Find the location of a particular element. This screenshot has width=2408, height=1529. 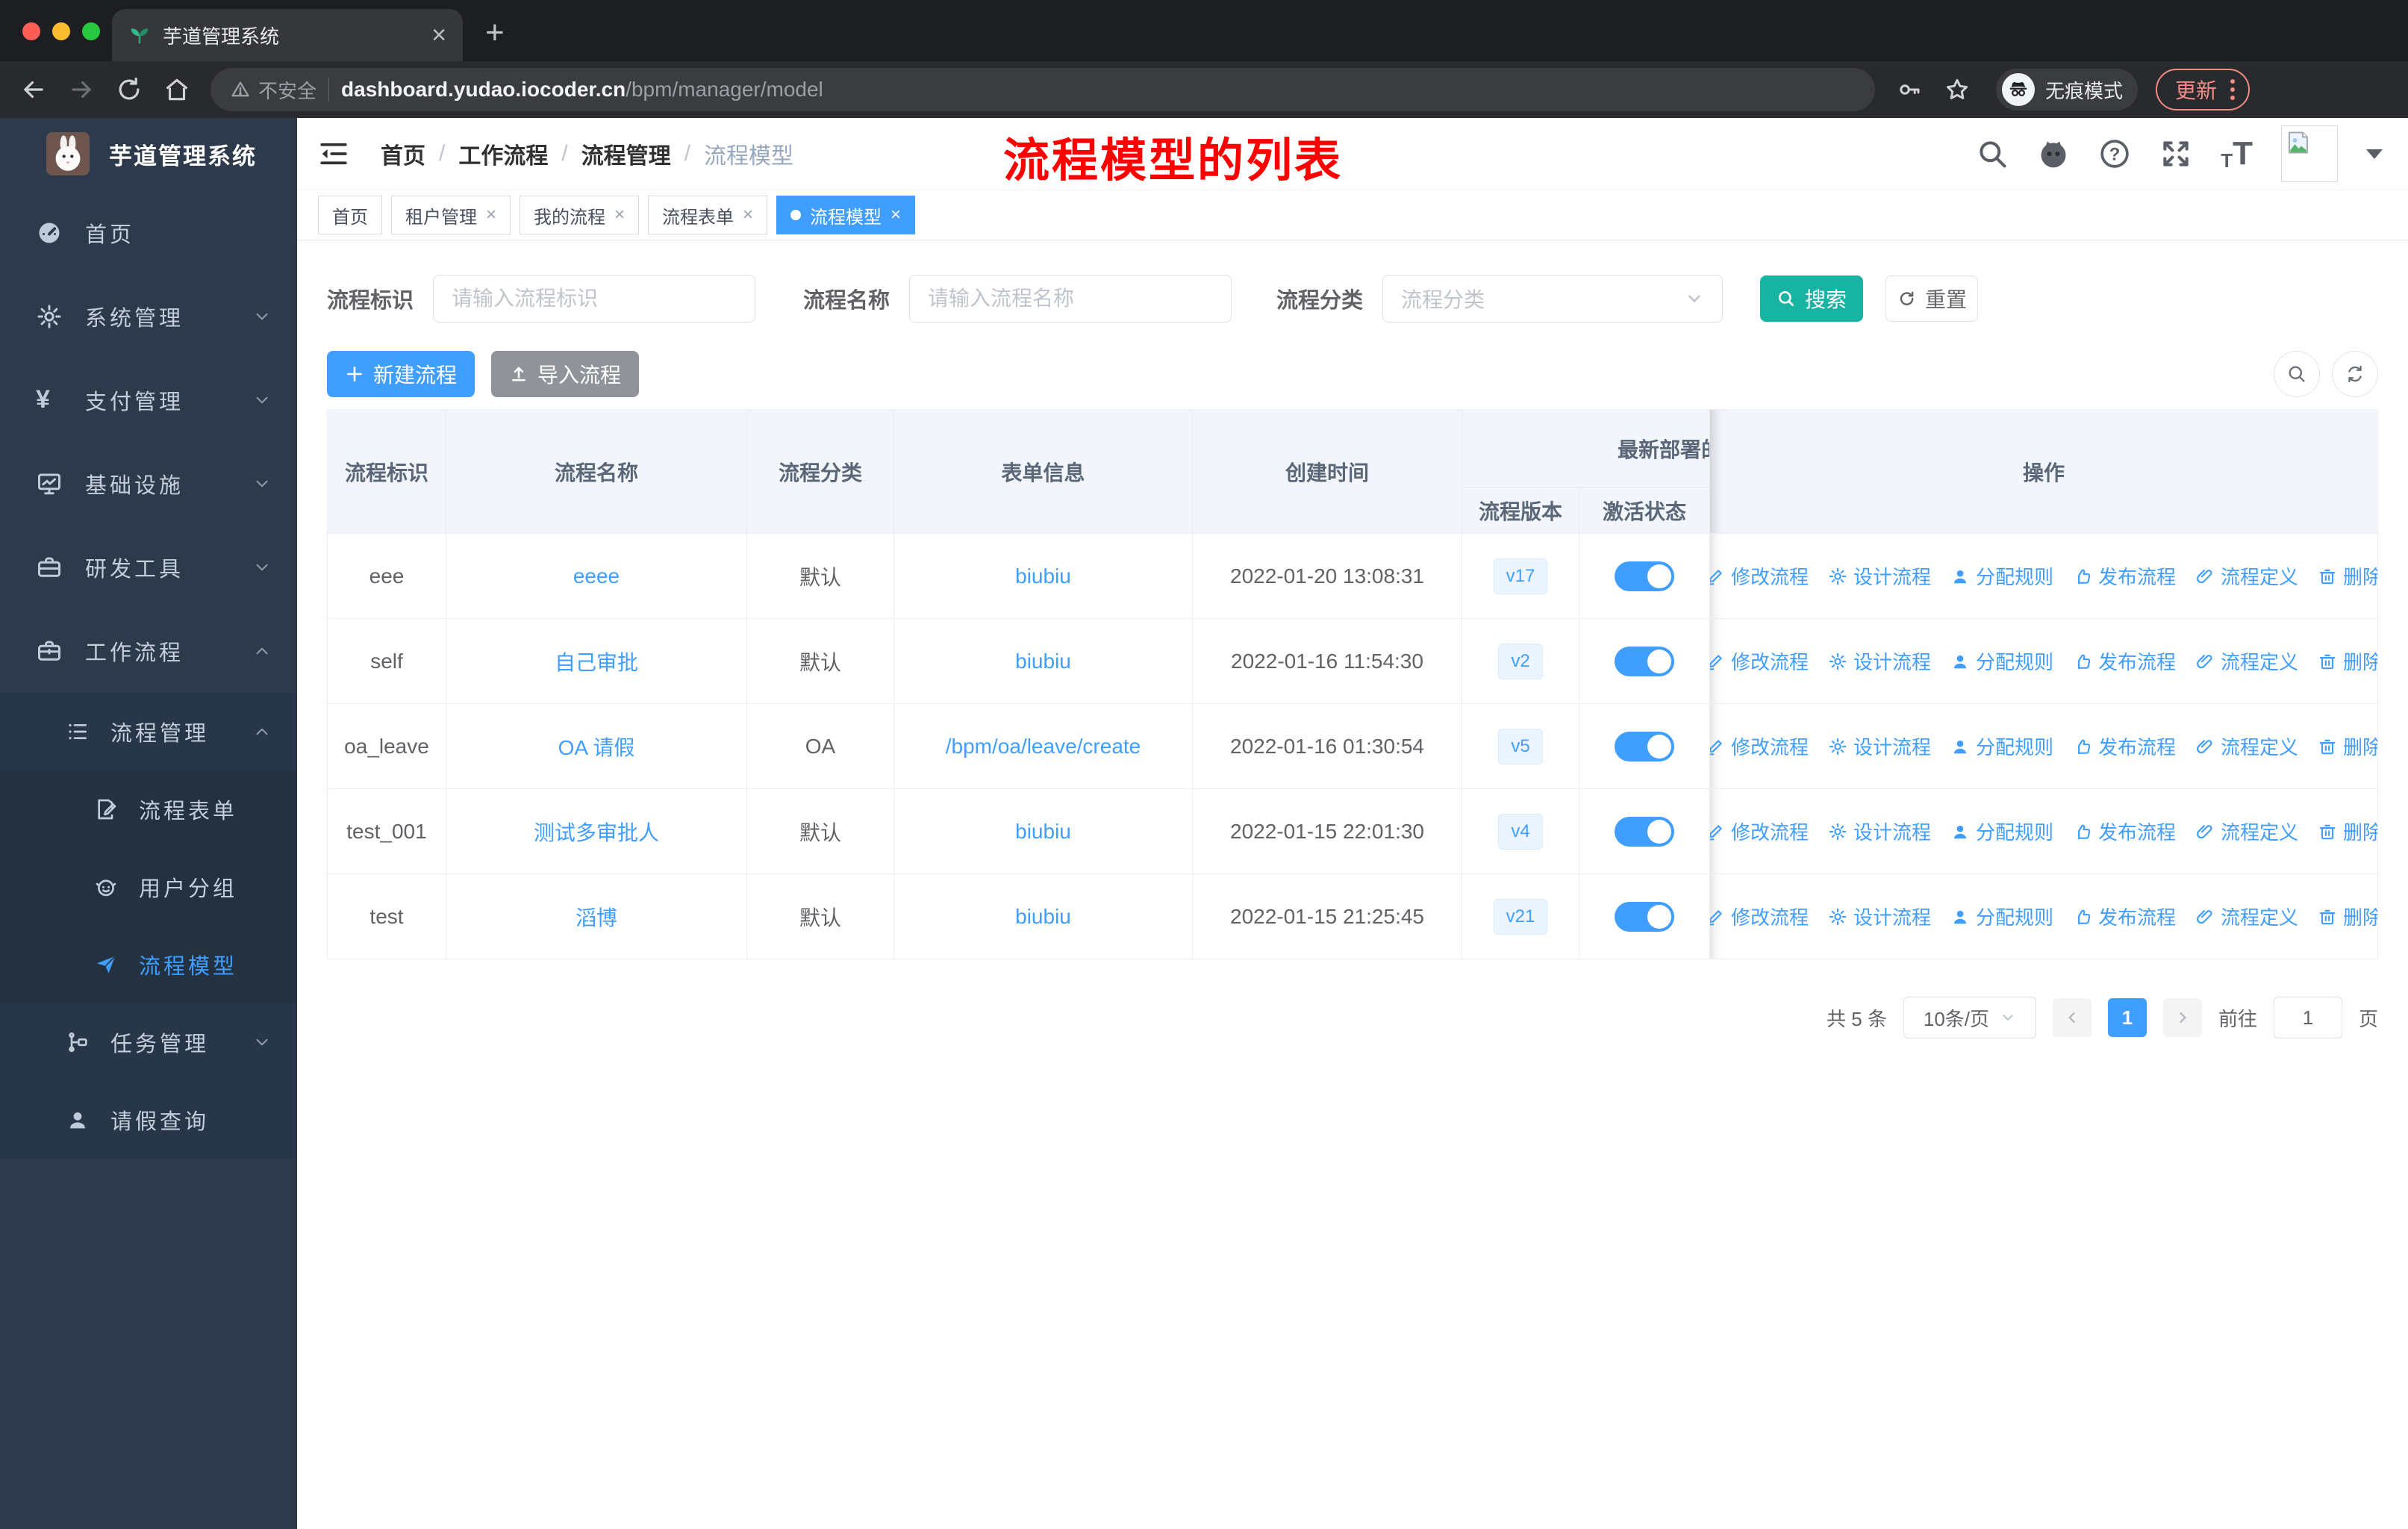

sidebar-item-1: 系统管理 is located at coordinates (148, 316).